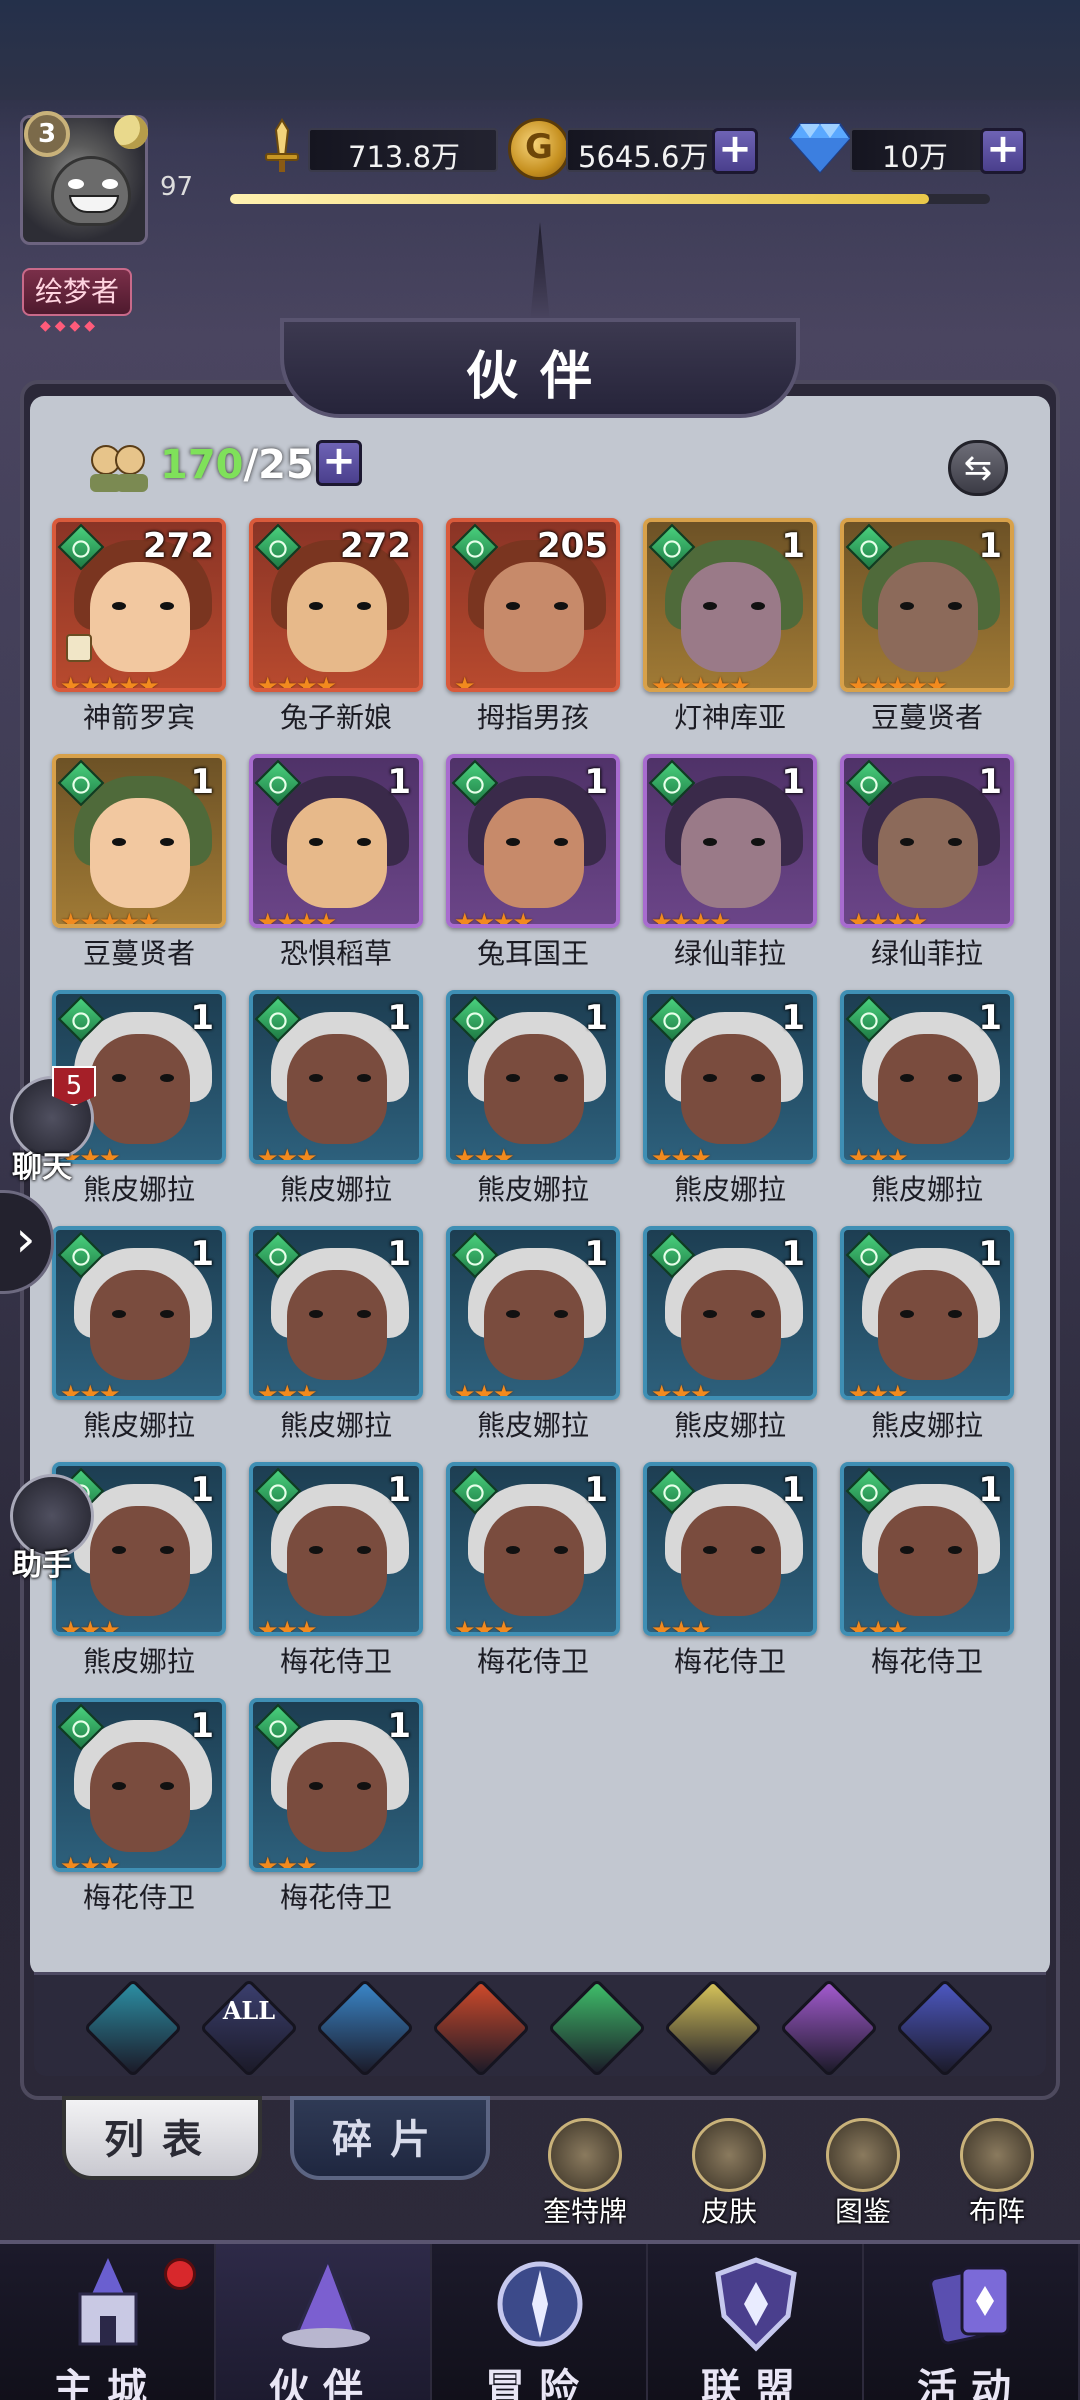 This screenshot has width=1080, height=2400. I want to click on partner-card: 272 ★★★★ 兔子新娘, so click(336, 626).